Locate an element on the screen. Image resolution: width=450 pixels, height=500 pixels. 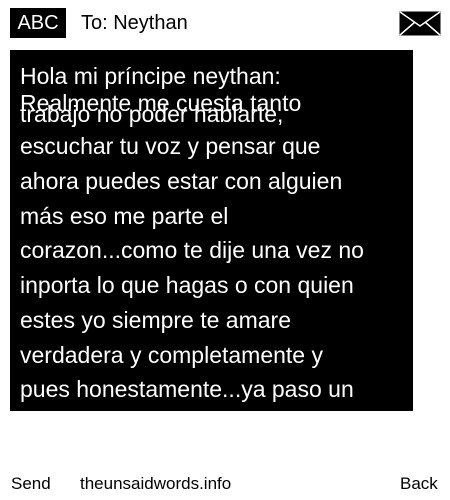
softkey-bar: Send theunsaidwords.info Back is located at coordinates (225, 484).